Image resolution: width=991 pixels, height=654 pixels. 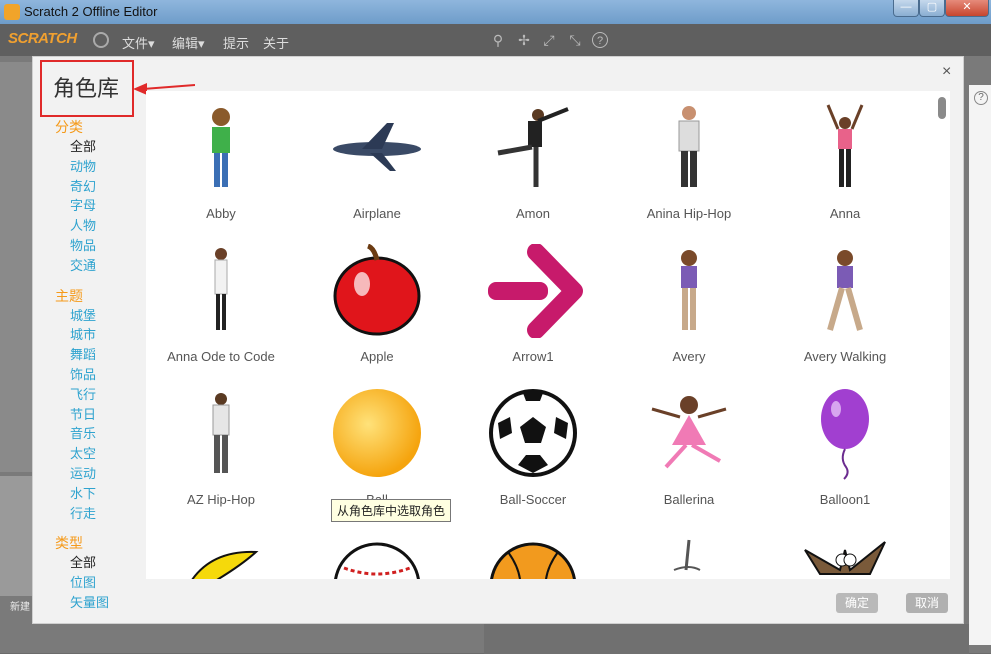 I want to click on sprite-name: AZ Hip-Hop, so click(x=221, y=499).